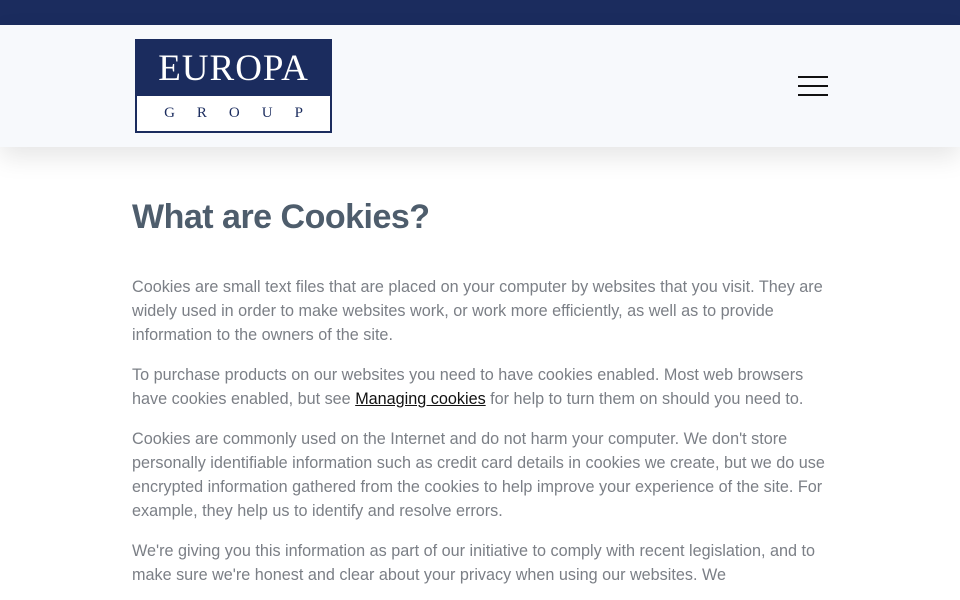  I want to click on top-bar, so click(480, 12).